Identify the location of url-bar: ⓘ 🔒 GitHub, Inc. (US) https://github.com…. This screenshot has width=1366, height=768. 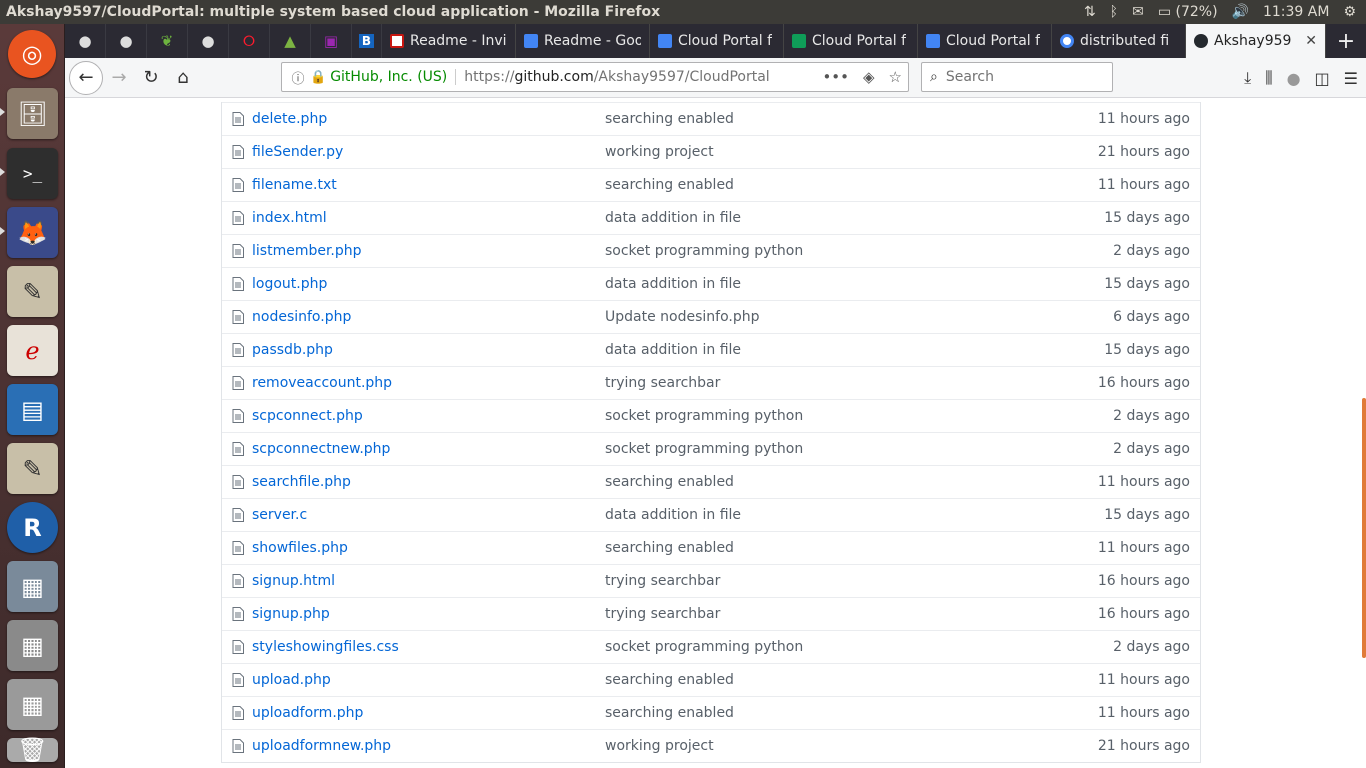
(595, 77).